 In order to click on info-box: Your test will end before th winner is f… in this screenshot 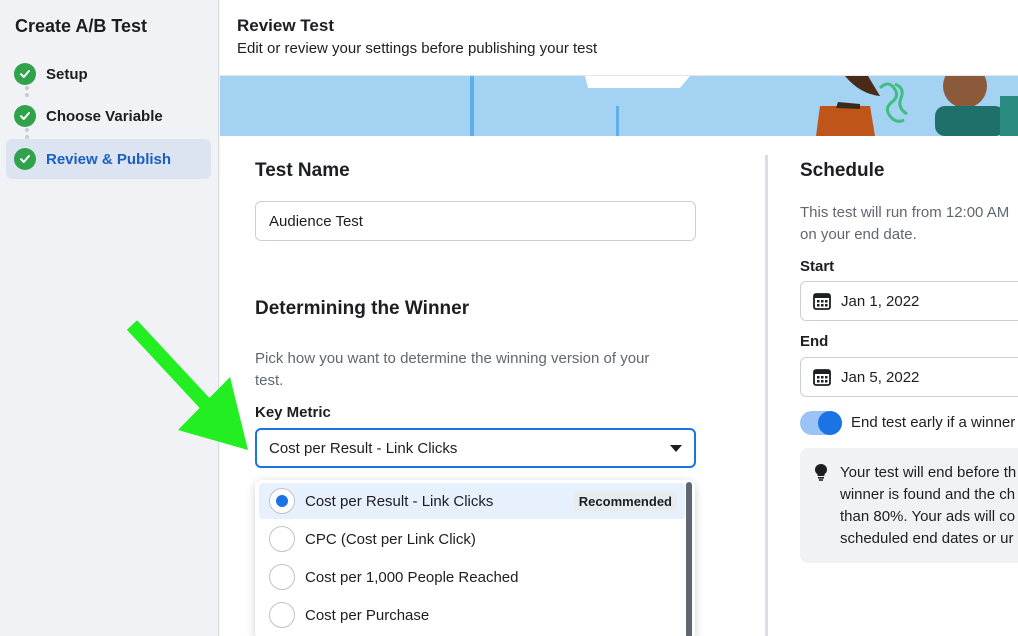, I will do `click(909, 505)`.